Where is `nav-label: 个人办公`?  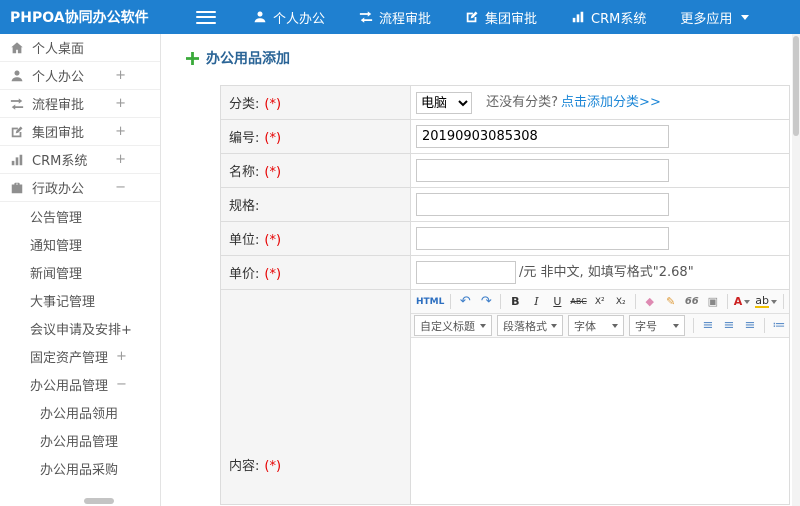
nav-label: 个人办公 is located at coordinates (299, 19).